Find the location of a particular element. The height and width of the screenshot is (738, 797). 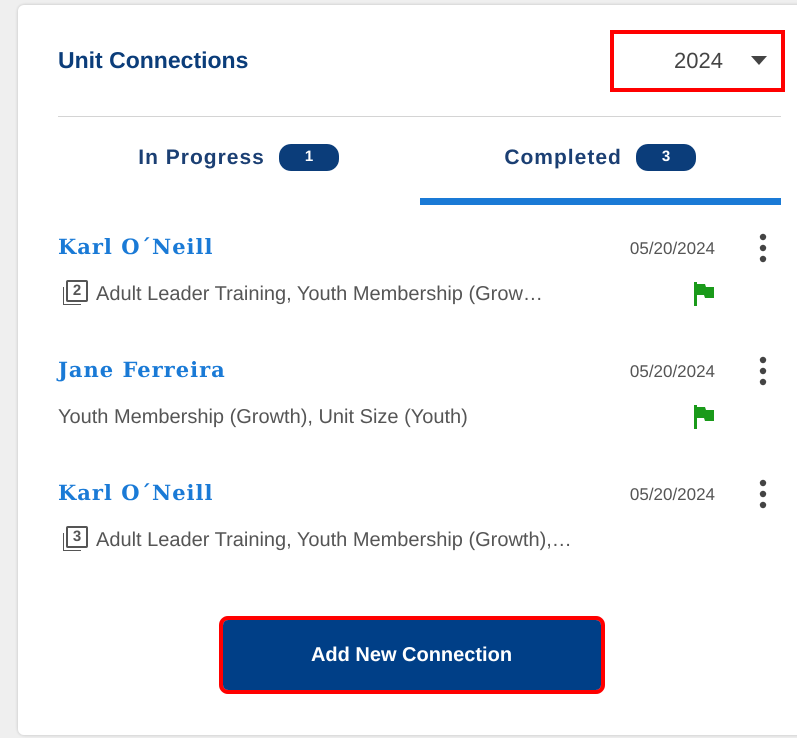

tab: Completed 3 is located at coordinates (600, 161).